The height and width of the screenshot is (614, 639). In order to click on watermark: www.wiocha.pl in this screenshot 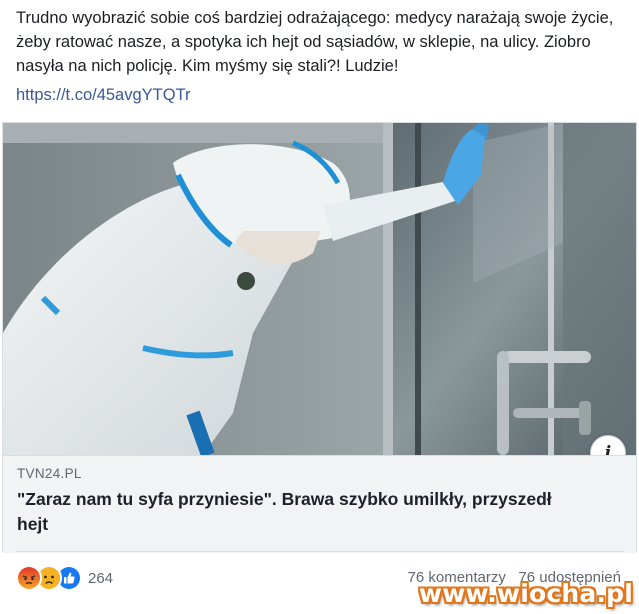, I will do `click(525, 593)`.